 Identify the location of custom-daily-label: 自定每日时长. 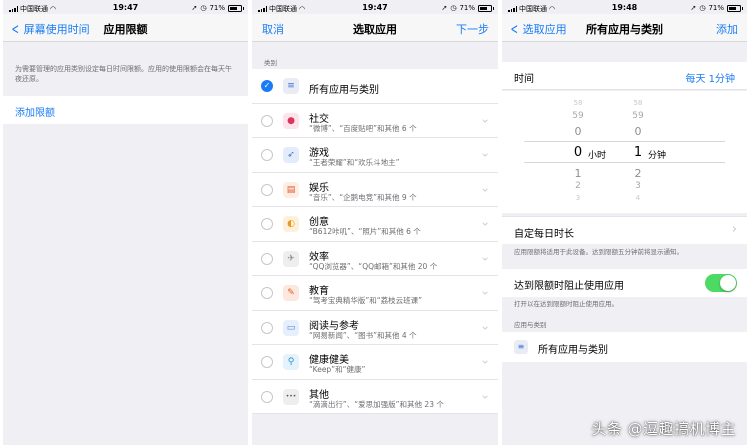
(544, 234).